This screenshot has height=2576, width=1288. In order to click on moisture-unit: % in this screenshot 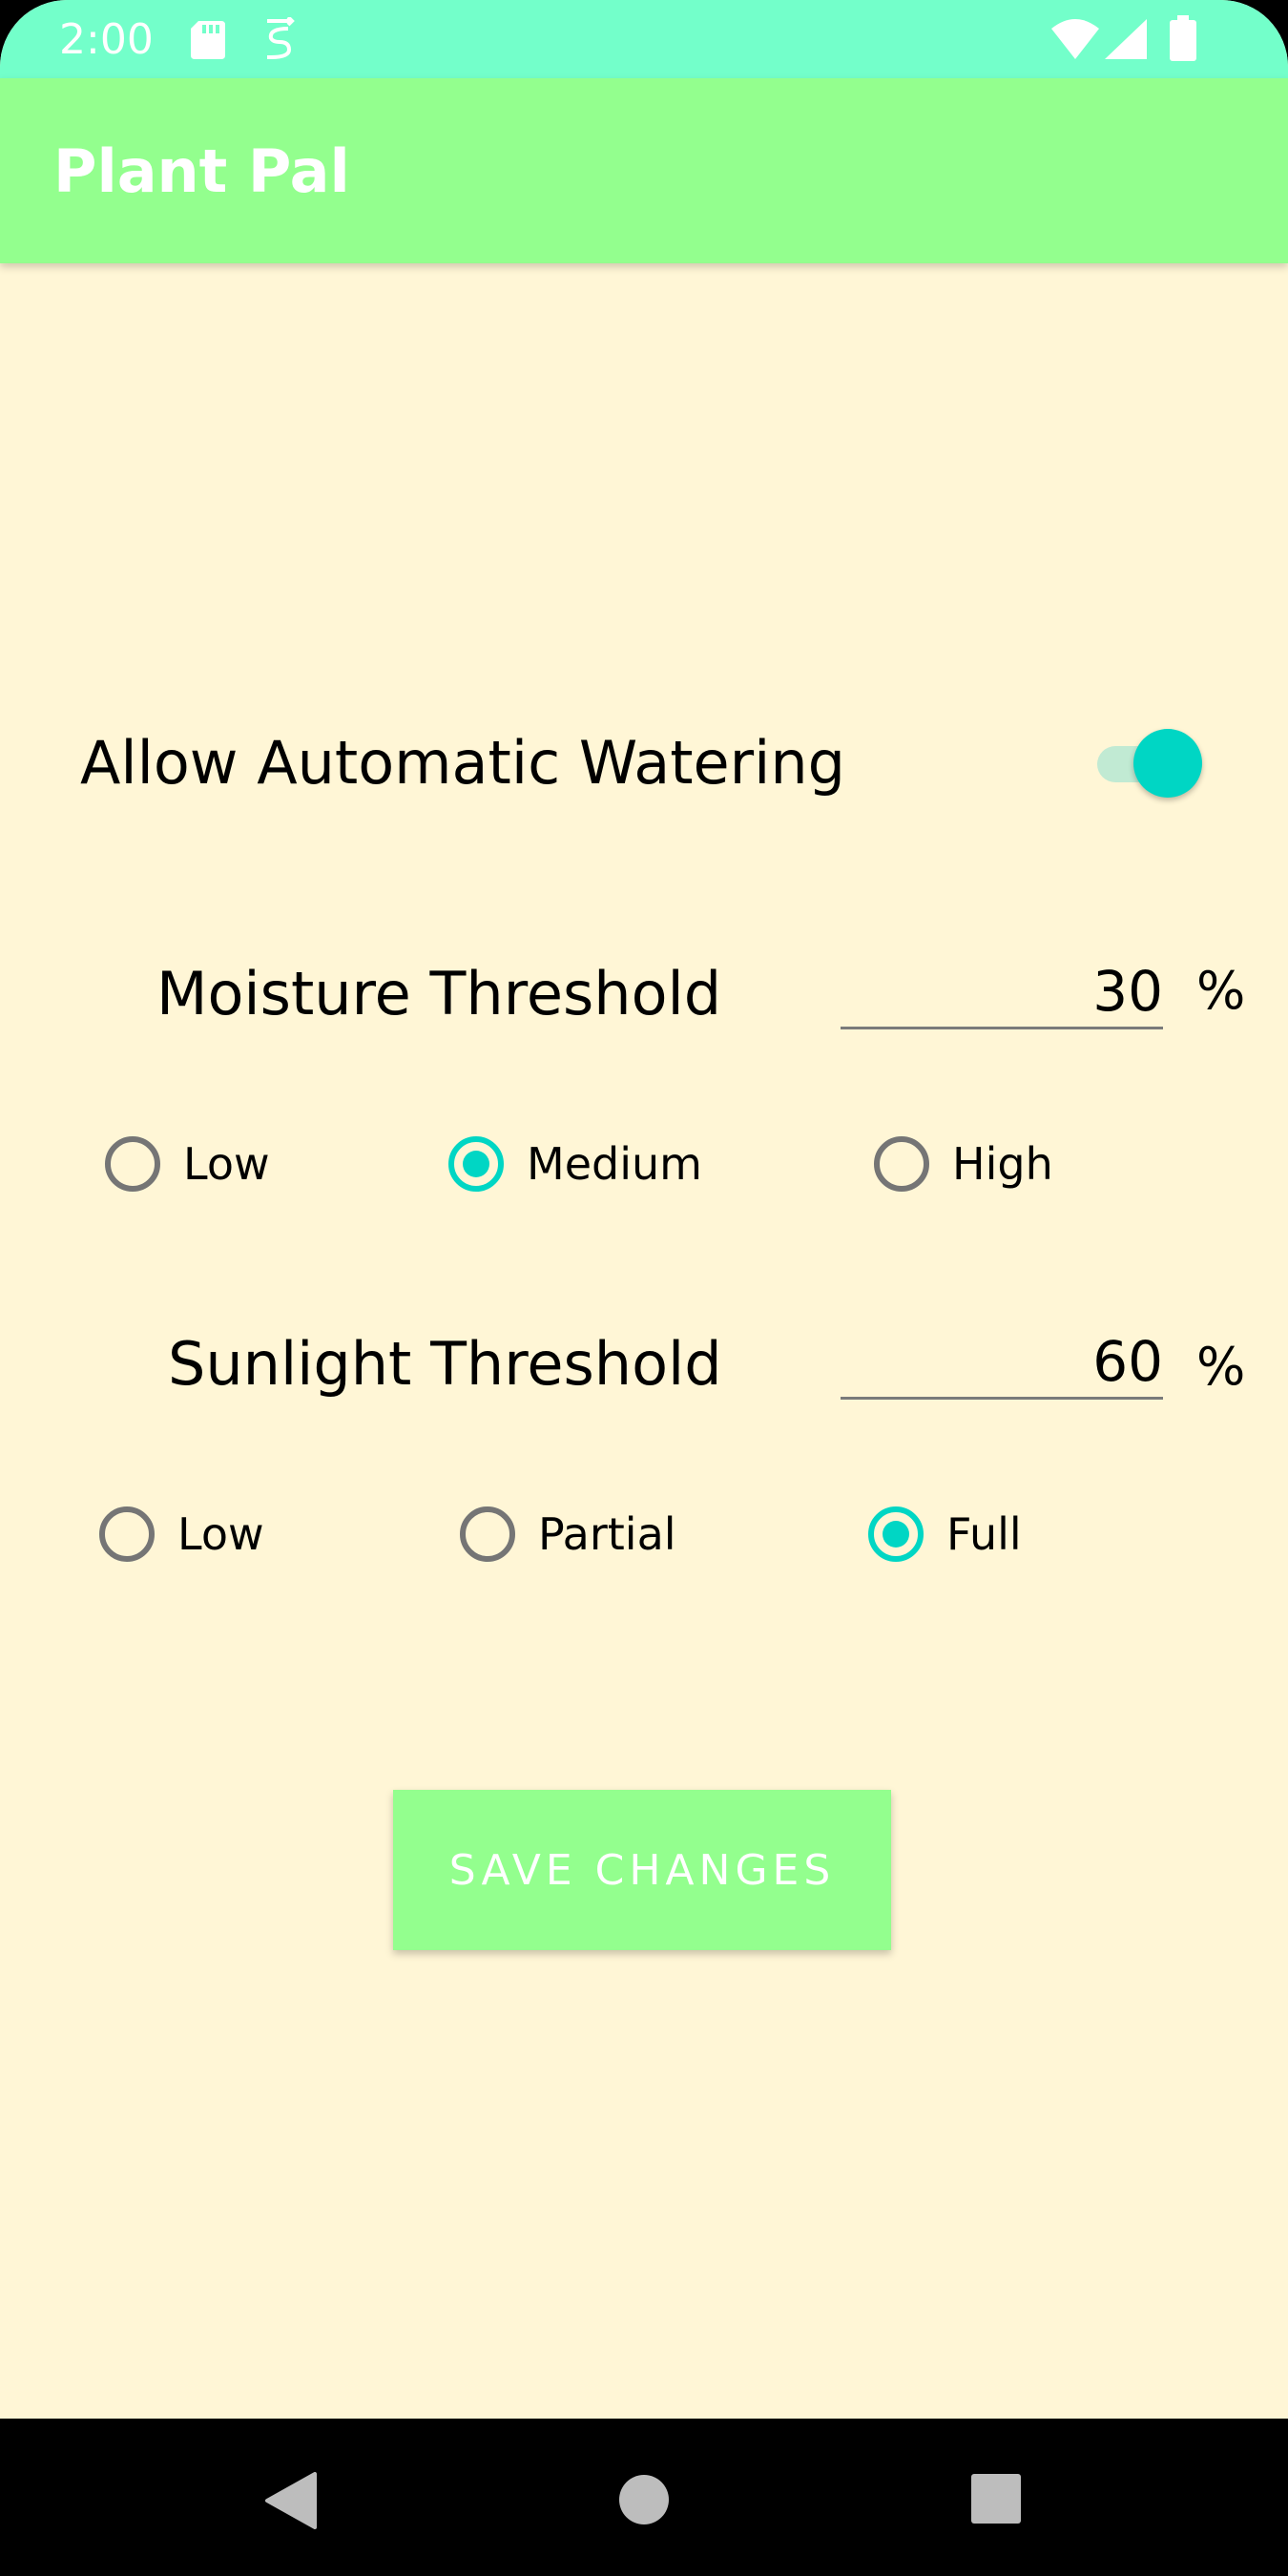, I will do `click(1221, 991)`.